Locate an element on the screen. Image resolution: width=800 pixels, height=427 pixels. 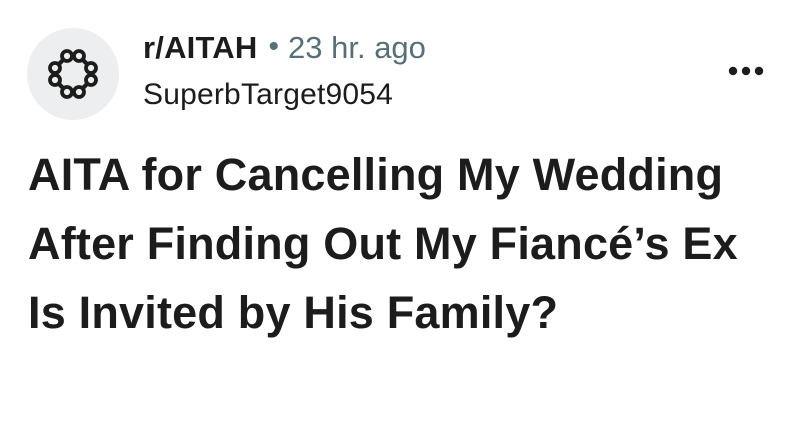
subreddit-avatar is located at coordinates (73, 74).